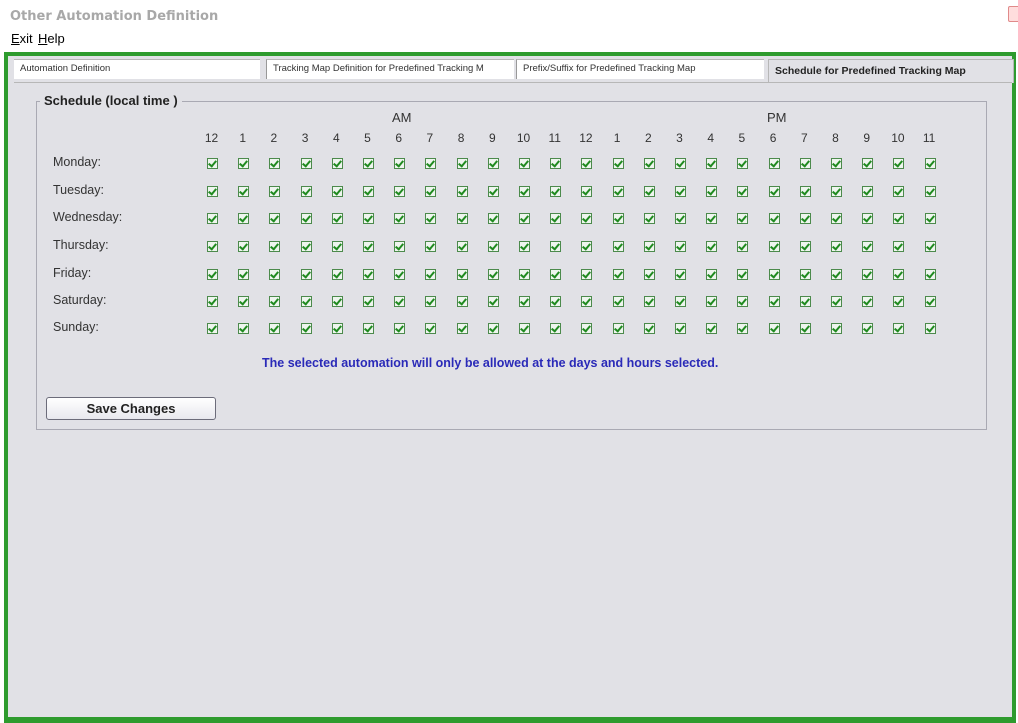 The image size is (1018, 723). Describe the element at coordinates (1013, 14) in the screenshot. I see `close-icon` at that location.